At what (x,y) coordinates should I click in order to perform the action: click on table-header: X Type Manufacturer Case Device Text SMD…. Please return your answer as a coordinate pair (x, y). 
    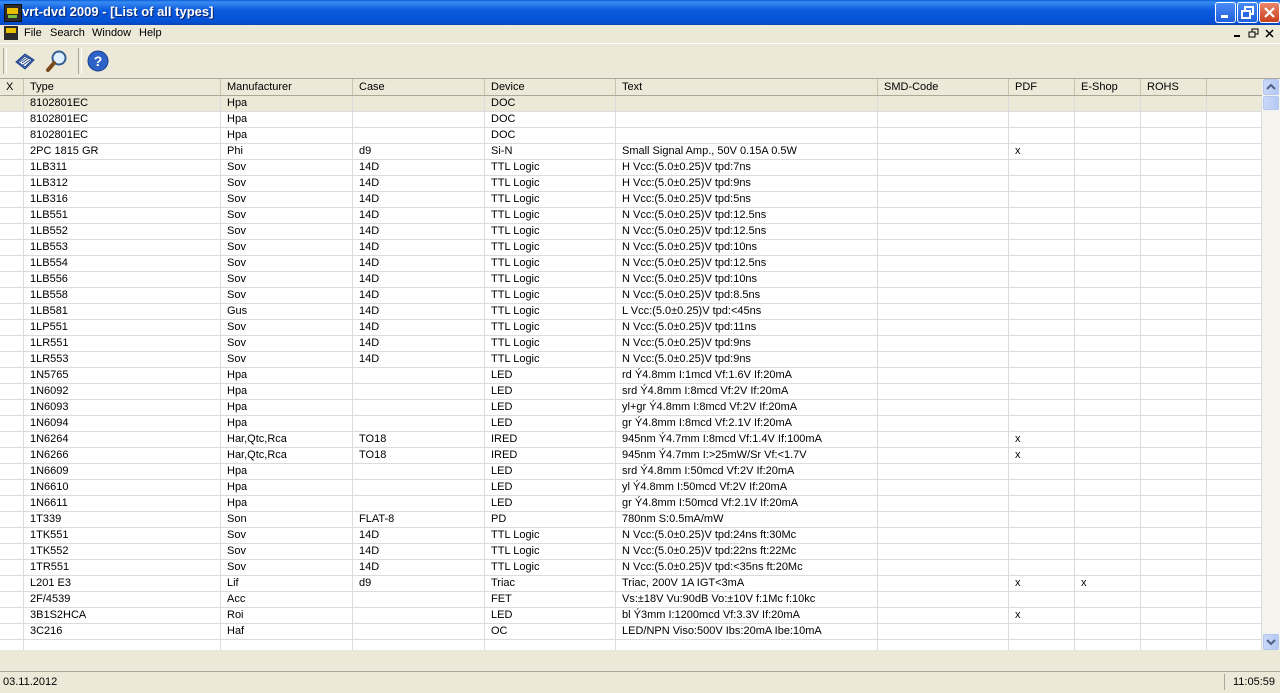
    Looking at the image, I should click on (631, 87).